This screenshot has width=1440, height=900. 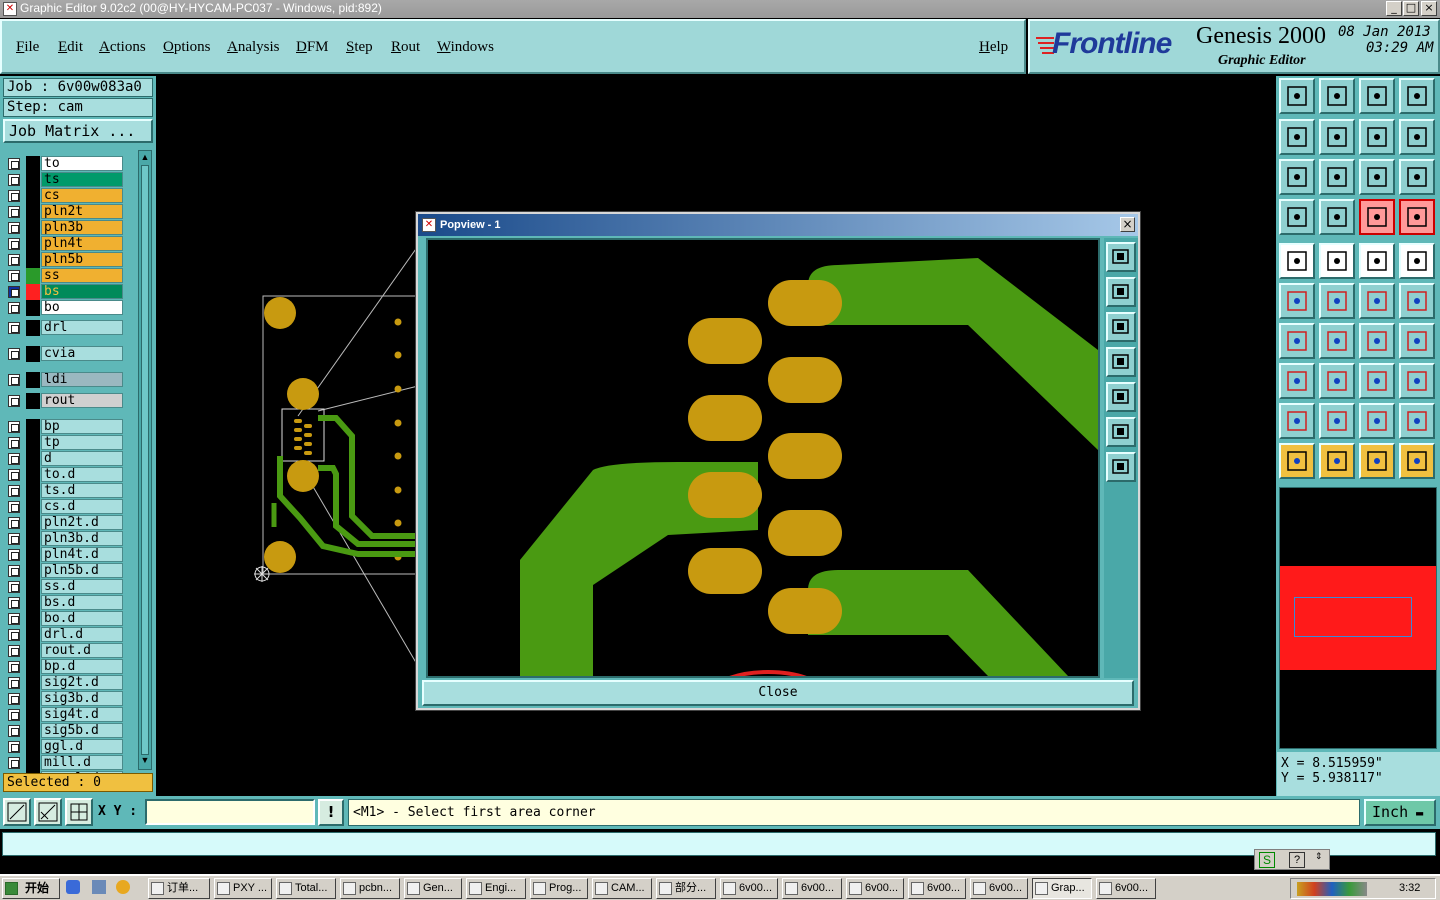 What do you see at coordinates (1417, 461) in the screenshot?
I see `node-edit-button` at bounding box center [1417, 461].